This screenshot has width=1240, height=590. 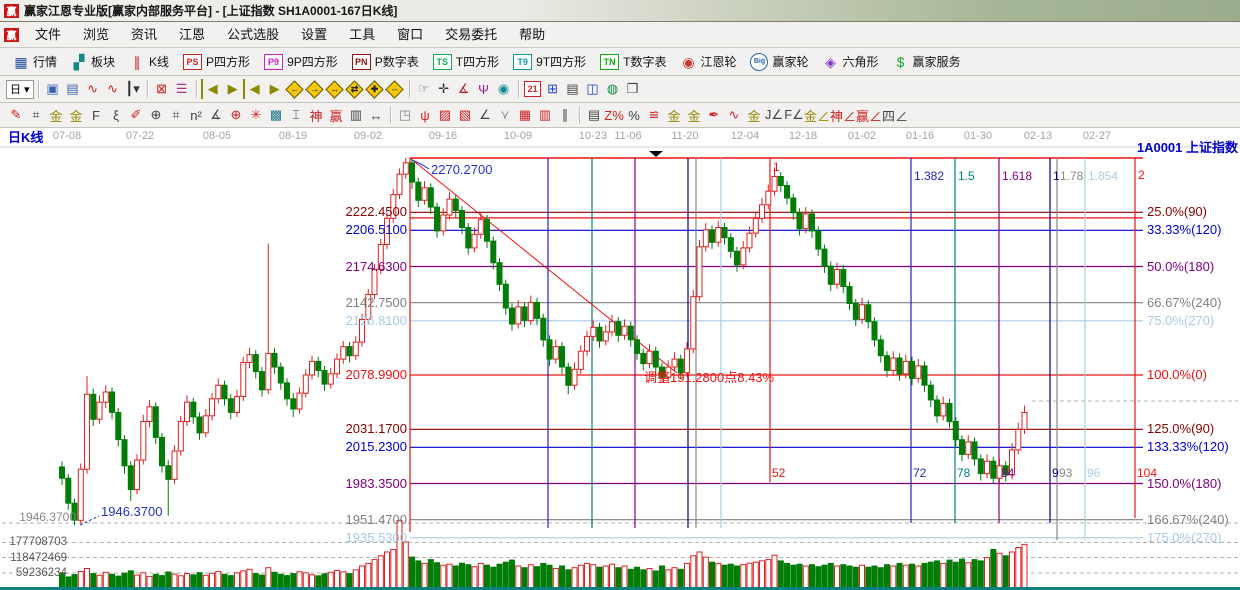 I want to click on calendar-button: 21, so click(x=533, y=89).